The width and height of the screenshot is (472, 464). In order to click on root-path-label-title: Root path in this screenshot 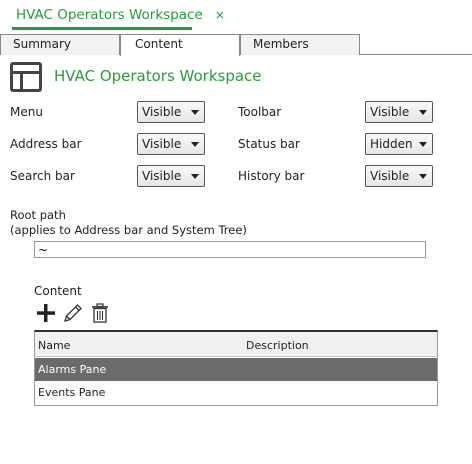, I will do `click(38, 215)`.